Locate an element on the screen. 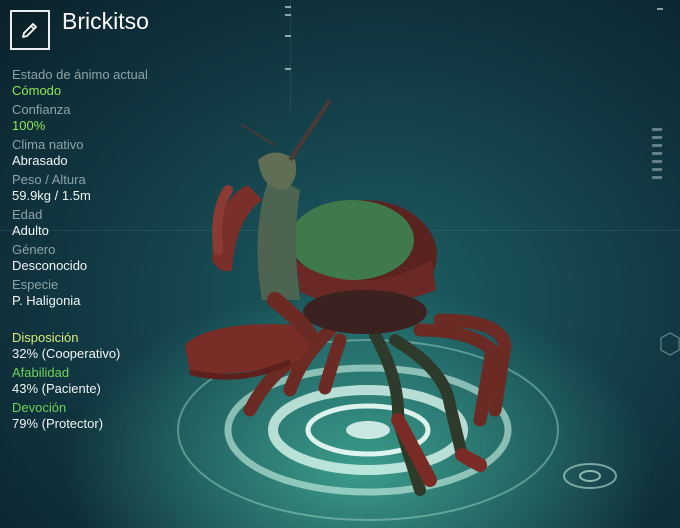 The width and height of the screenshot is (680, 528). pencil-icon is located at coordinates (29, 30).